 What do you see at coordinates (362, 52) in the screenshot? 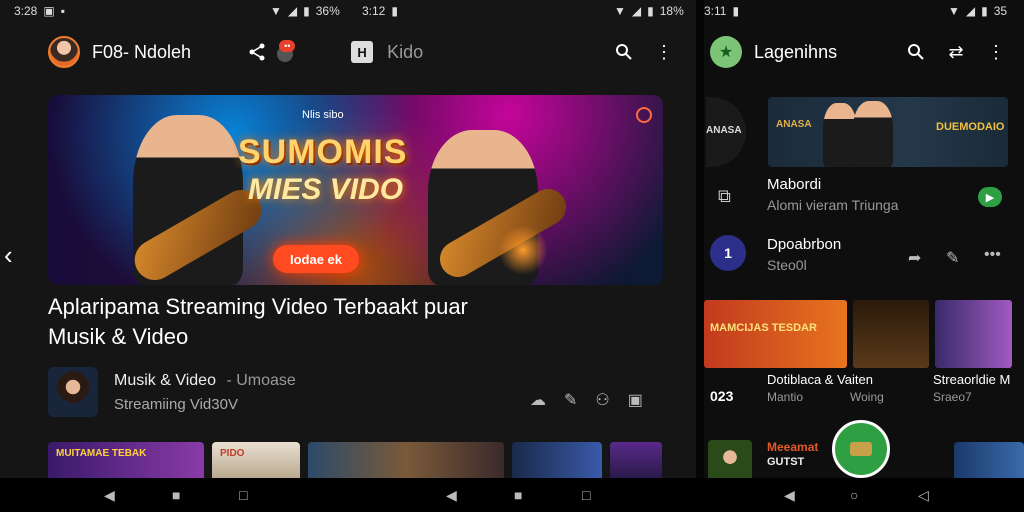
I see `kids-icon: H` at bounding box center [362, 52].